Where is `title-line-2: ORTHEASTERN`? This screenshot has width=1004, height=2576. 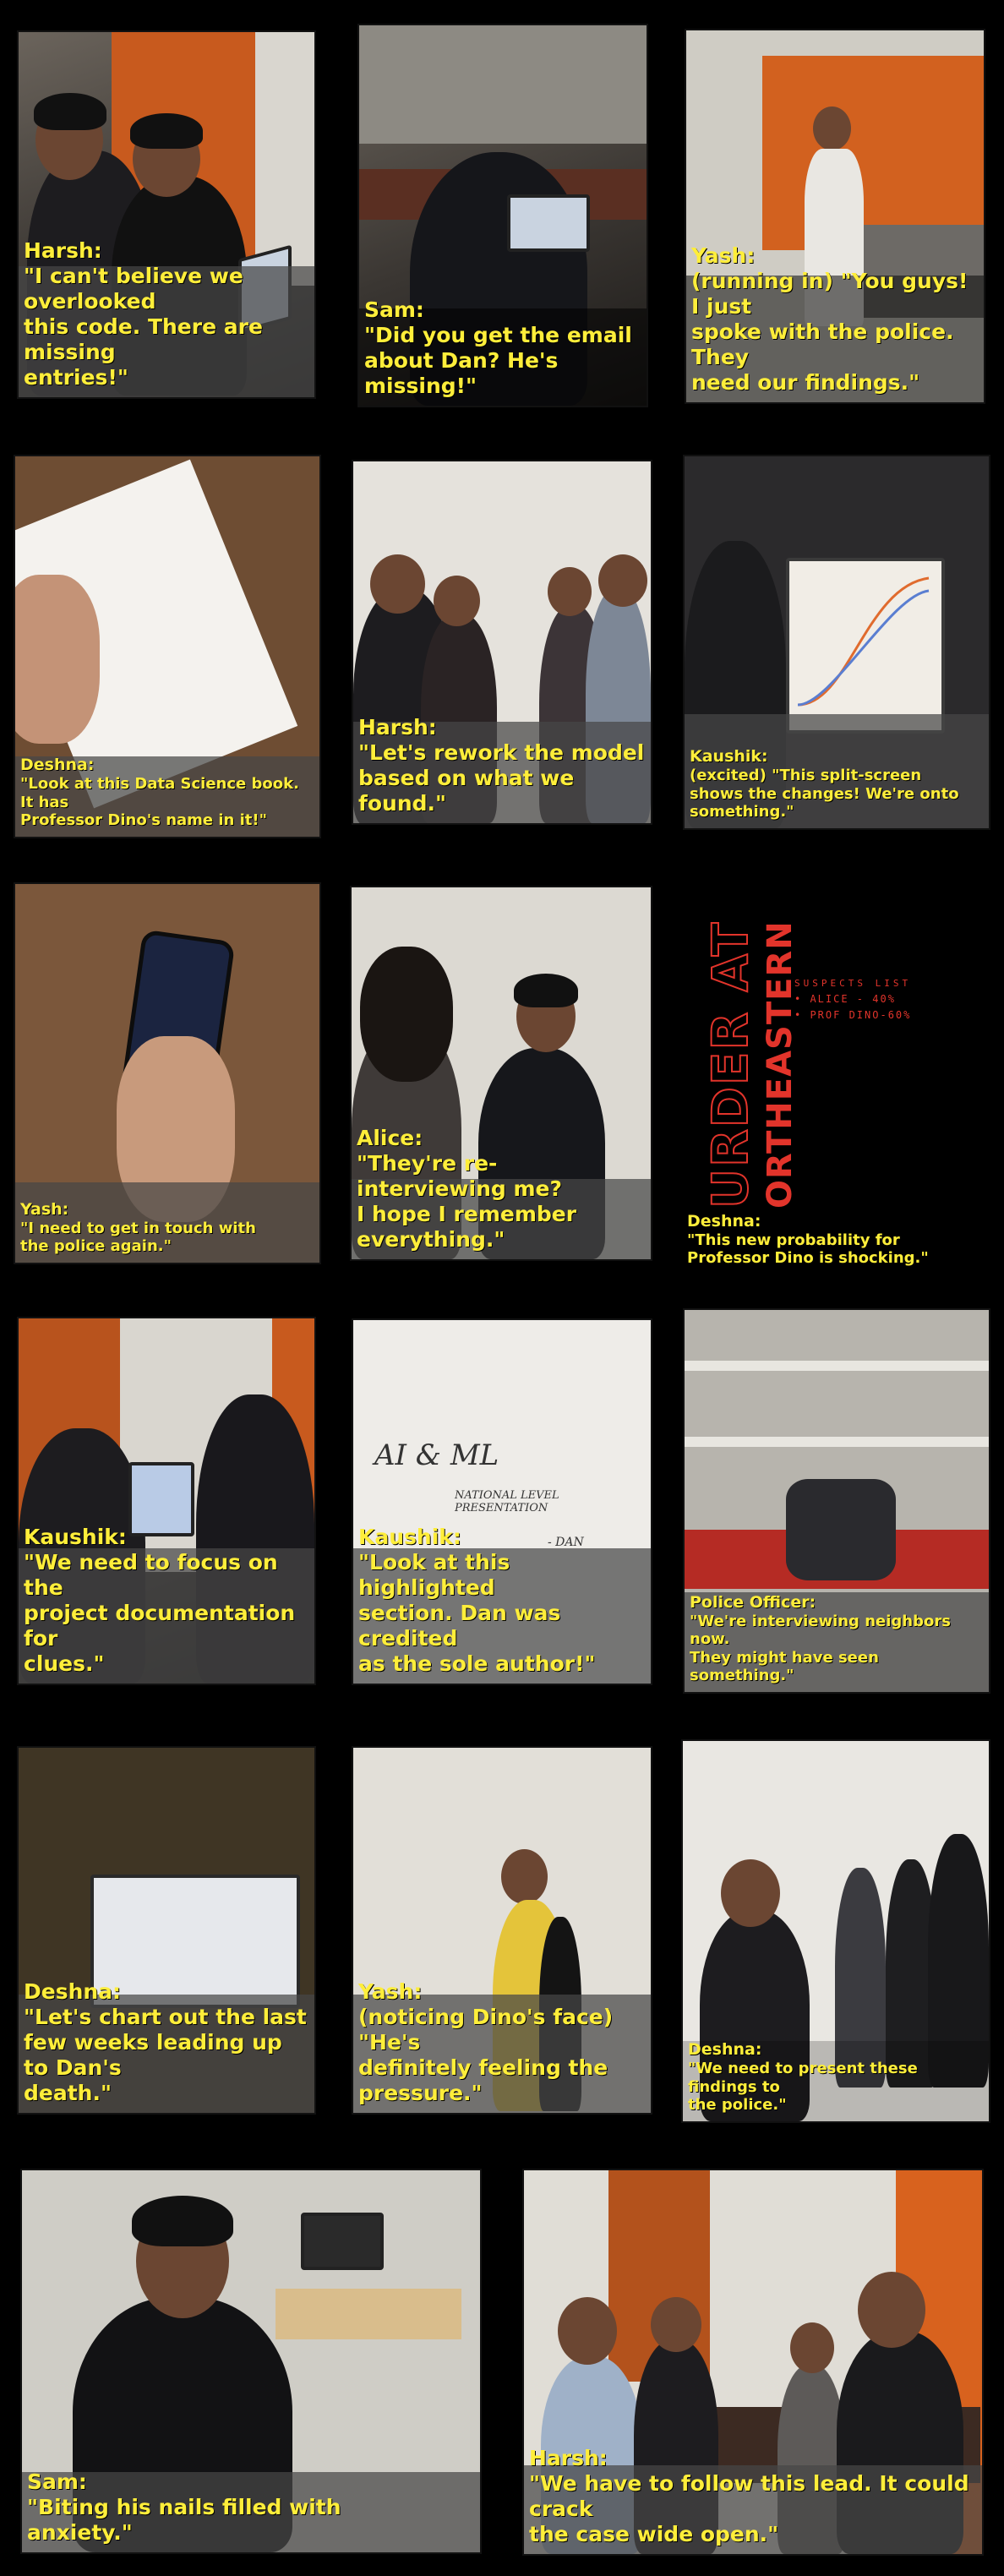
title-line-2: ORTHEASTERN is located at coordinates (780, 1064).